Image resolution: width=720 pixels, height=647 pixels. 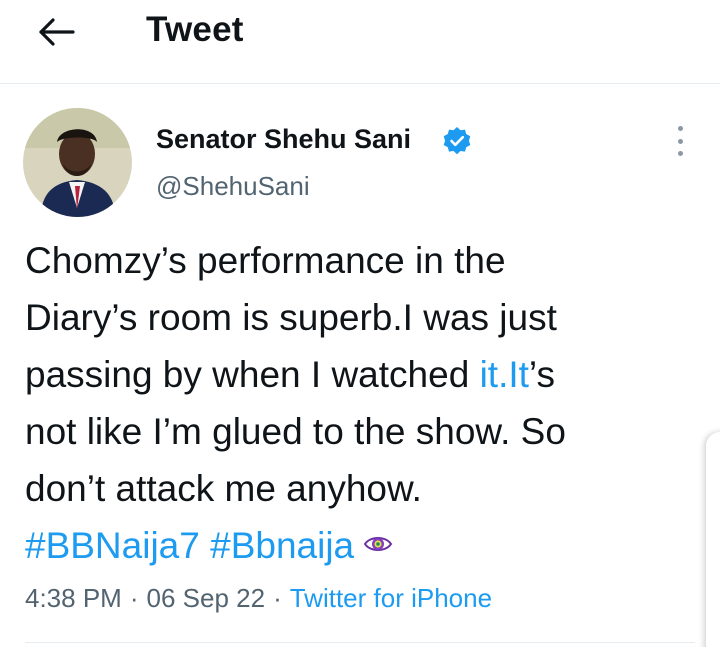 What do you see at coordinates (77, 162) in the screenshot?
I see `avatar` at bounding box center [77, 162].